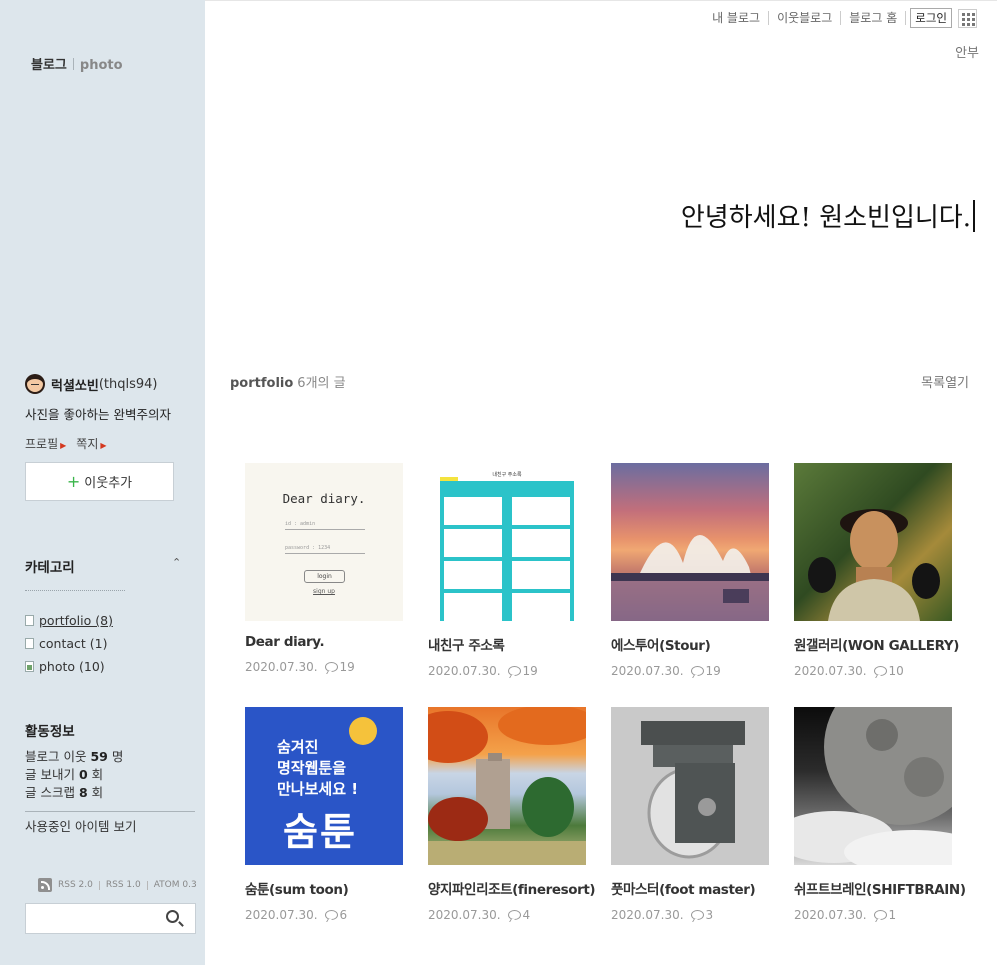 This screenshot has width=997, height=965. I want to click on category-item-photo: photo (10), so click(69, 666).